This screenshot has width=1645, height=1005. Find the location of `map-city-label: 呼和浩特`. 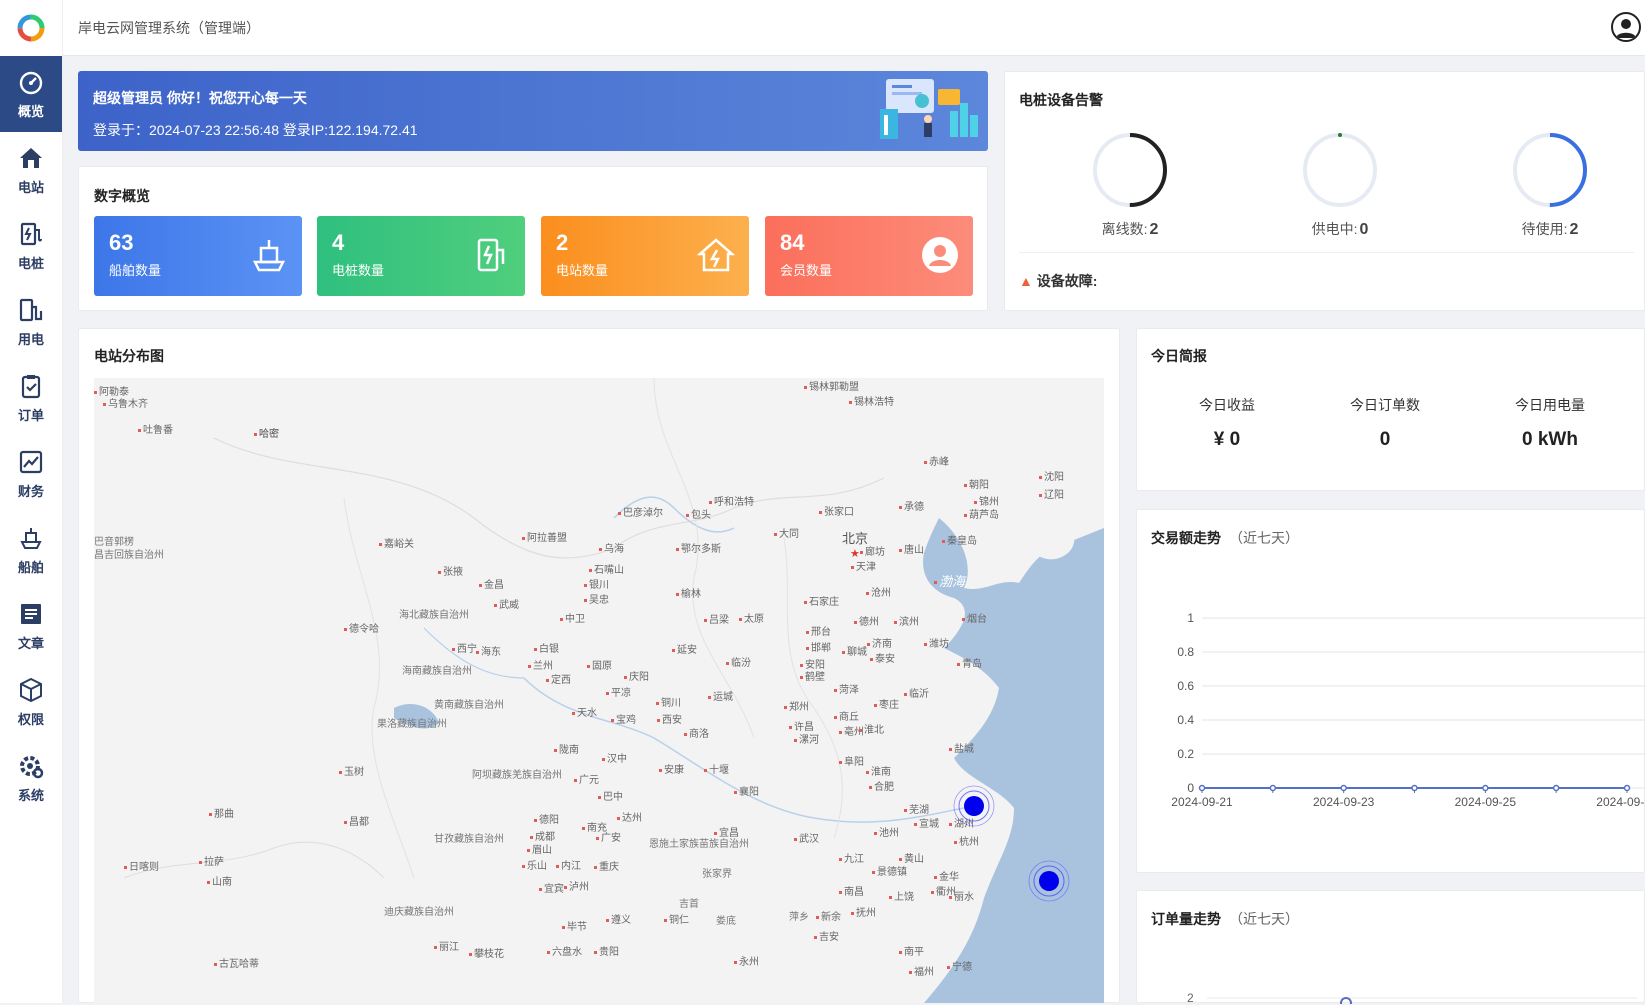

map-city-label: 呼和浩特 is located at coordinates (731, 500).